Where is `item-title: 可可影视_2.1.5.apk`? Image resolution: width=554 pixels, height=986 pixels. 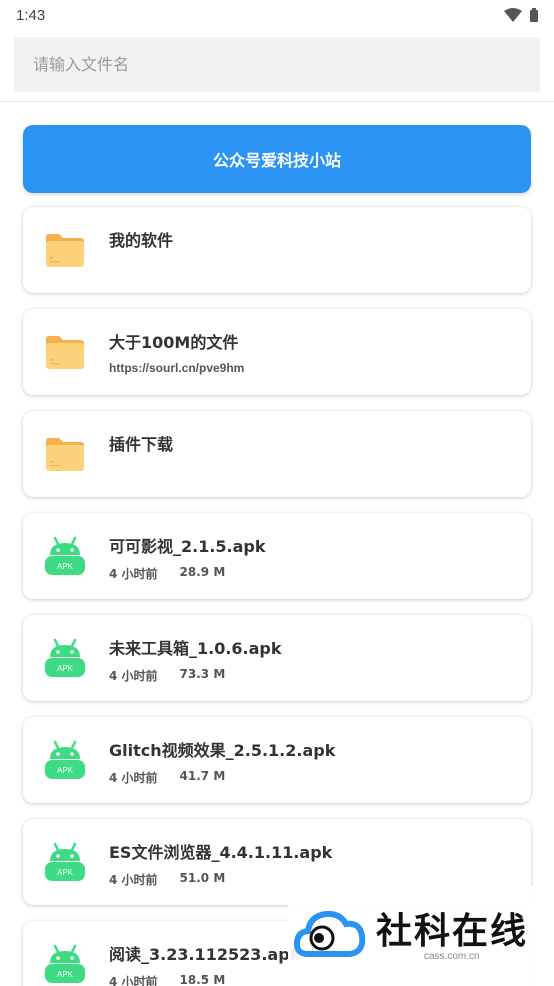 item-title: 可可影视_2.1.5.apk is located at coordinates (187, 546).